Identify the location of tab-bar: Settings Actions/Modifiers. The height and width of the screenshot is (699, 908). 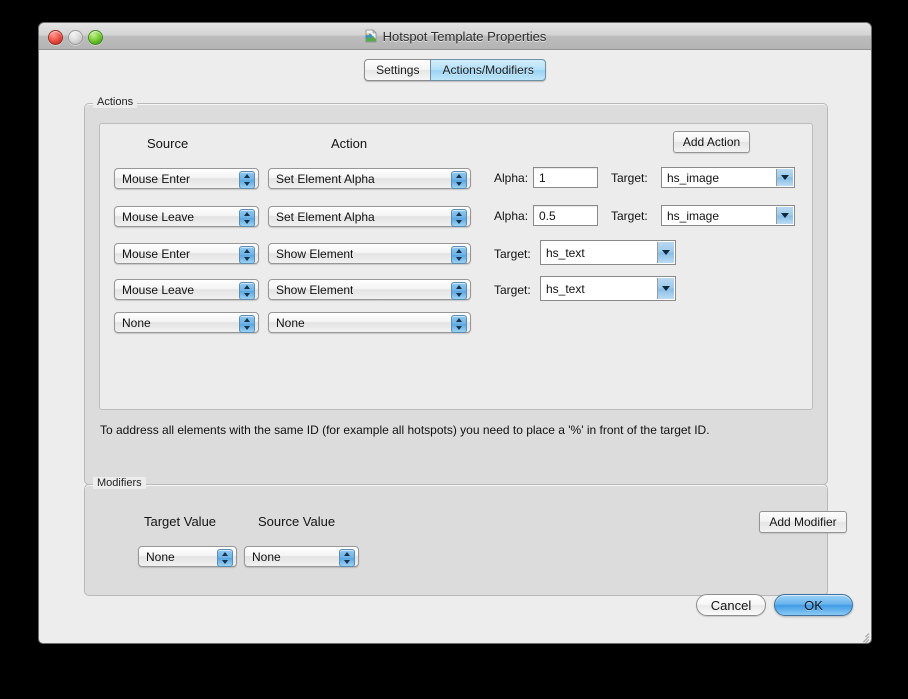
(455, 70).